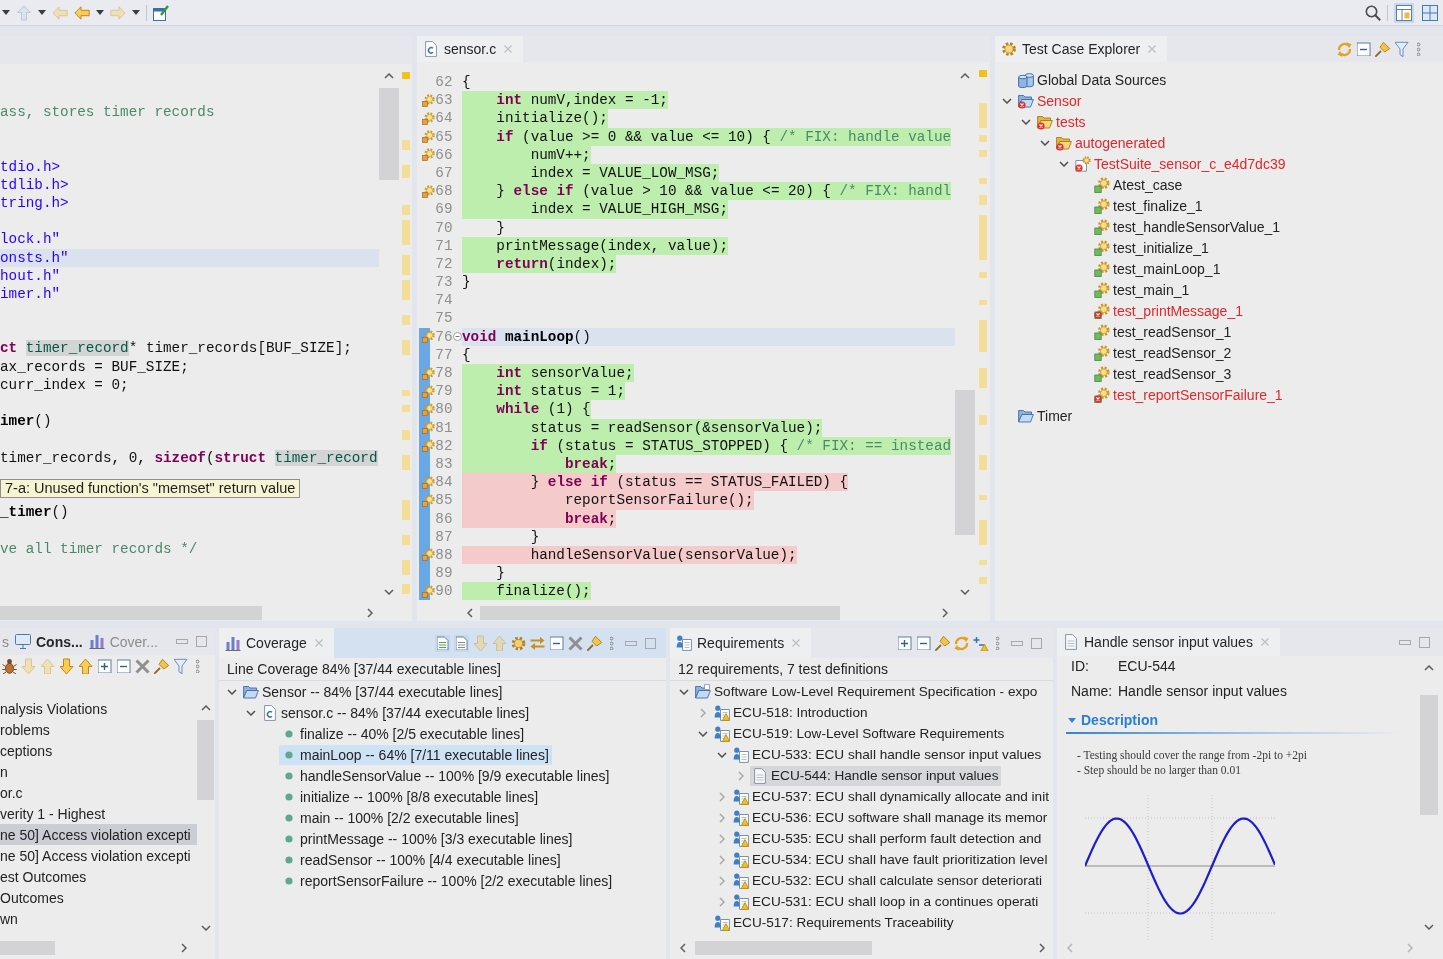 This screenshot has width=1443, height=959. What do you see at coordinates (611, 643) in the screenshot?
I see `kebab-menu-icon` at bounding box center [611, 643].